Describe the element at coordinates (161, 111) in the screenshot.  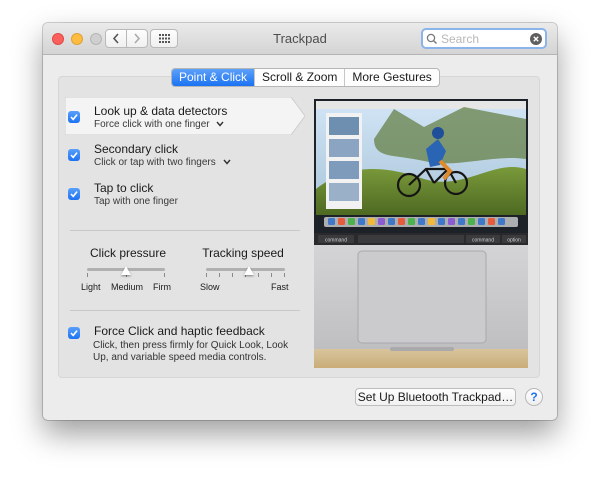
I see `look-up-title: Look up & data detectors` at that location.